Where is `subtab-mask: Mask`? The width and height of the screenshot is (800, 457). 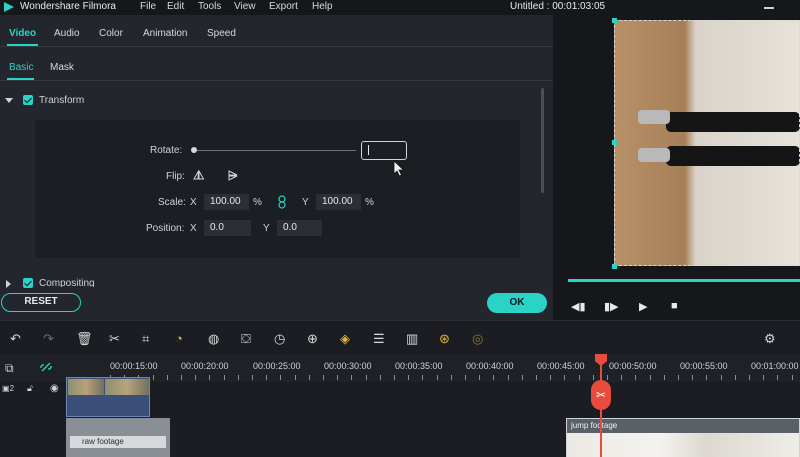
subtab-mask: Mask is located at coordinates (62, 67).